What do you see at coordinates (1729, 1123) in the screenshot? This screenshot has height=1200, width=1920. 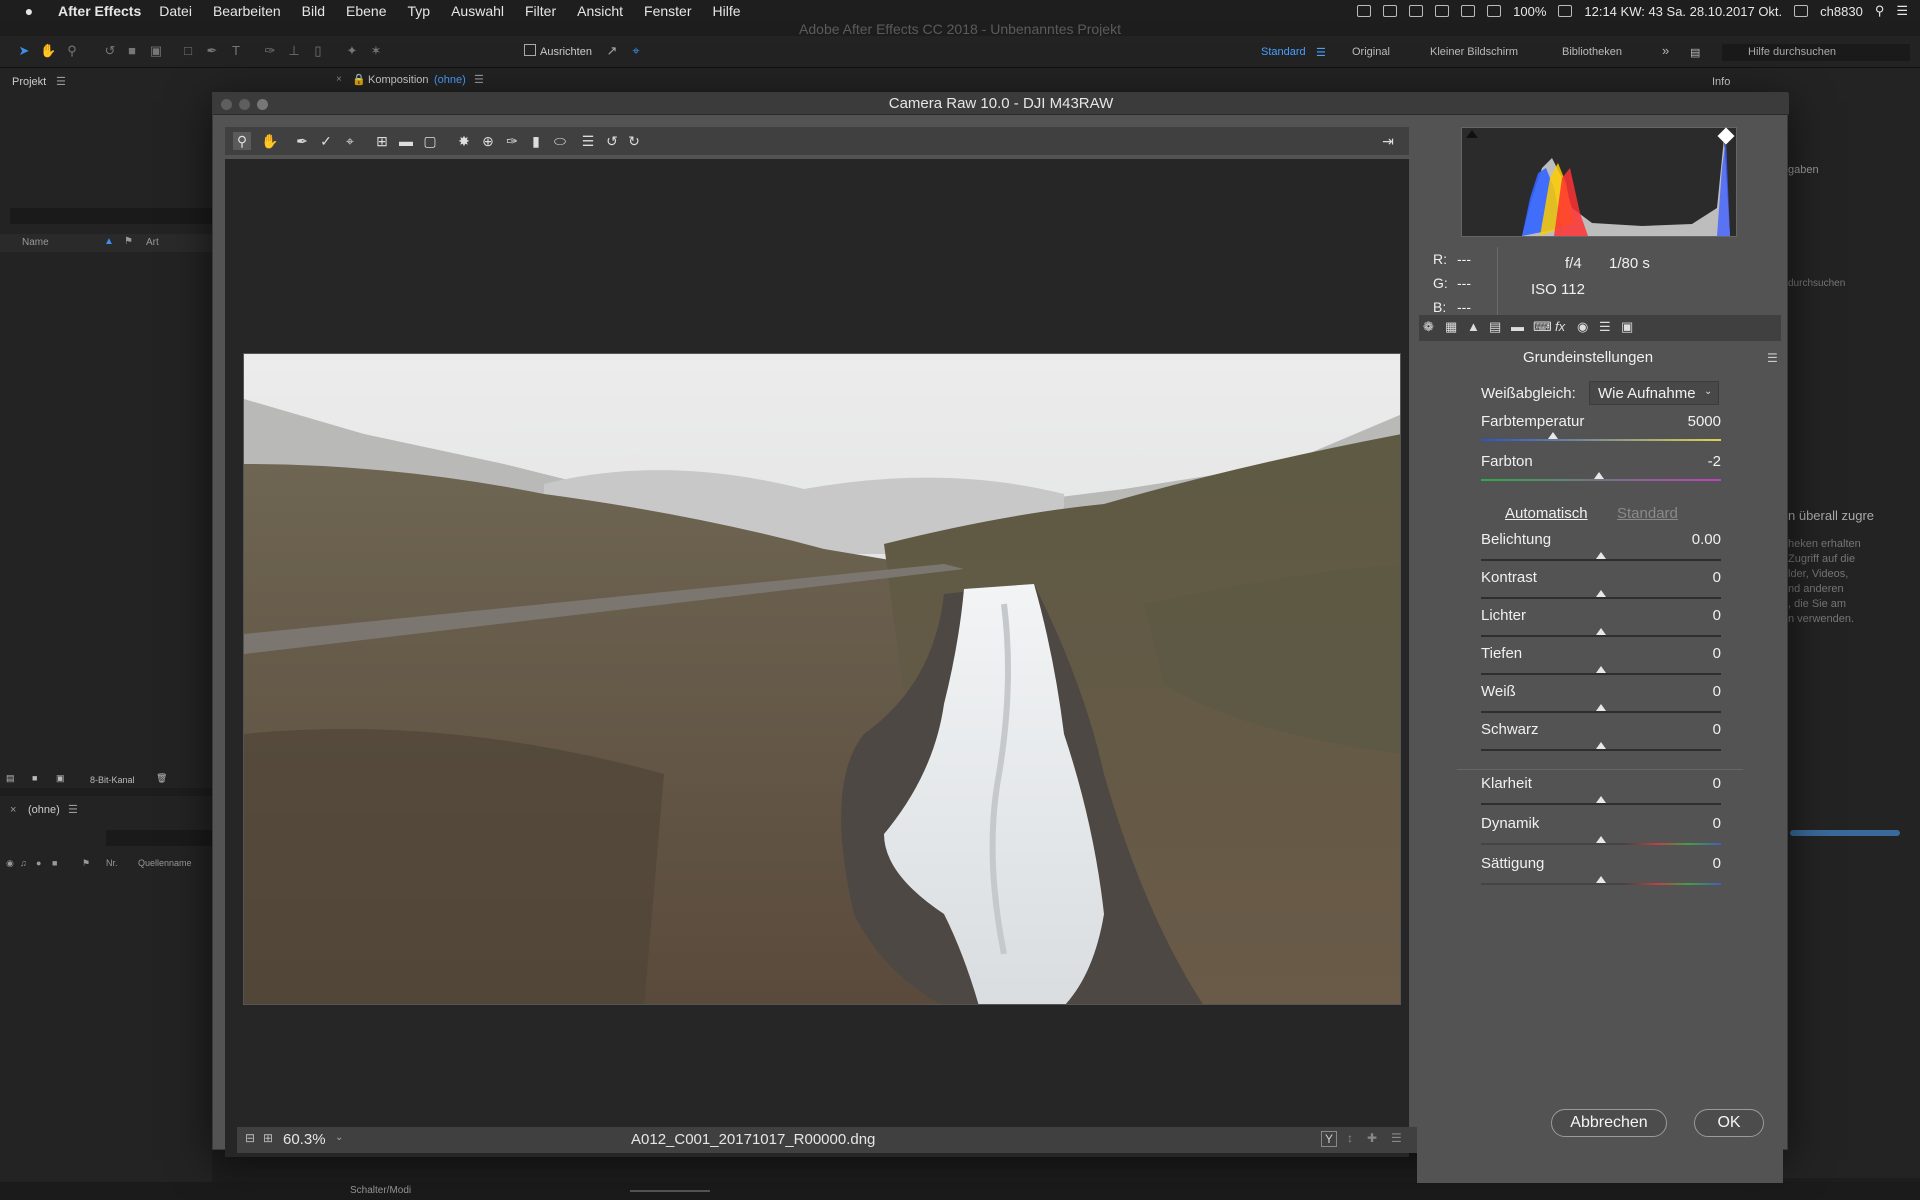 I see `ok-button: OK` at bounding box center [1729, 1123].